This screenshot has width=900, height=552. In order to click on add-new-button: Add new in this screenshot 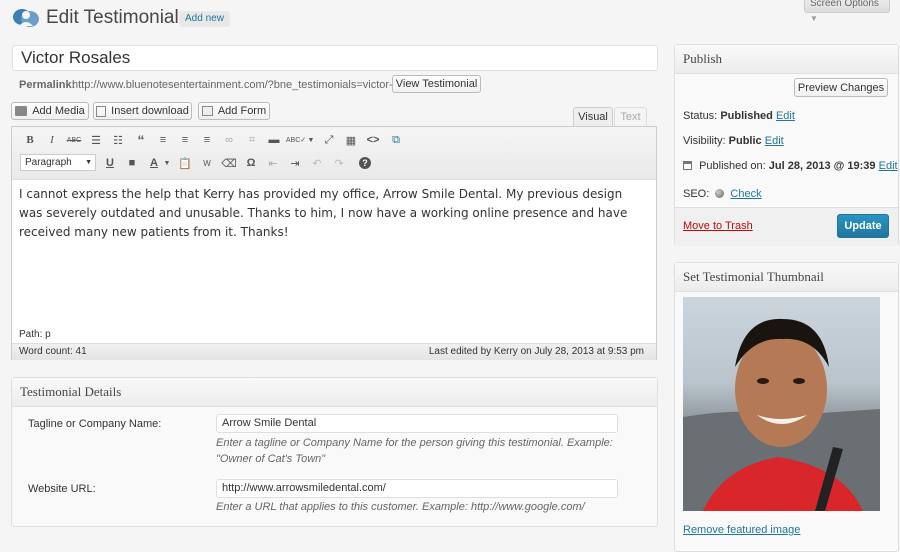, I will do `click(204, 19)`.